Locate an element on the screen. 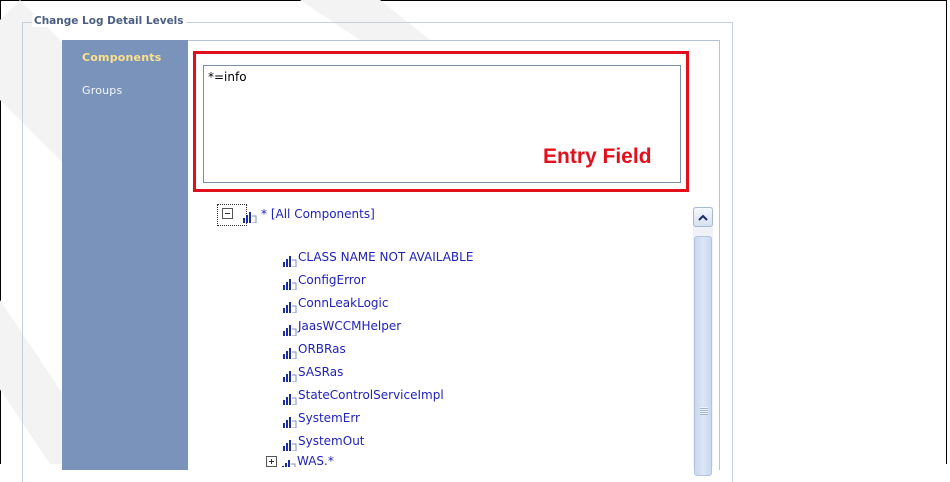 The height and width of the screenshot is (482, 950). chevron-up-icon is located at coordinates (703, 217).